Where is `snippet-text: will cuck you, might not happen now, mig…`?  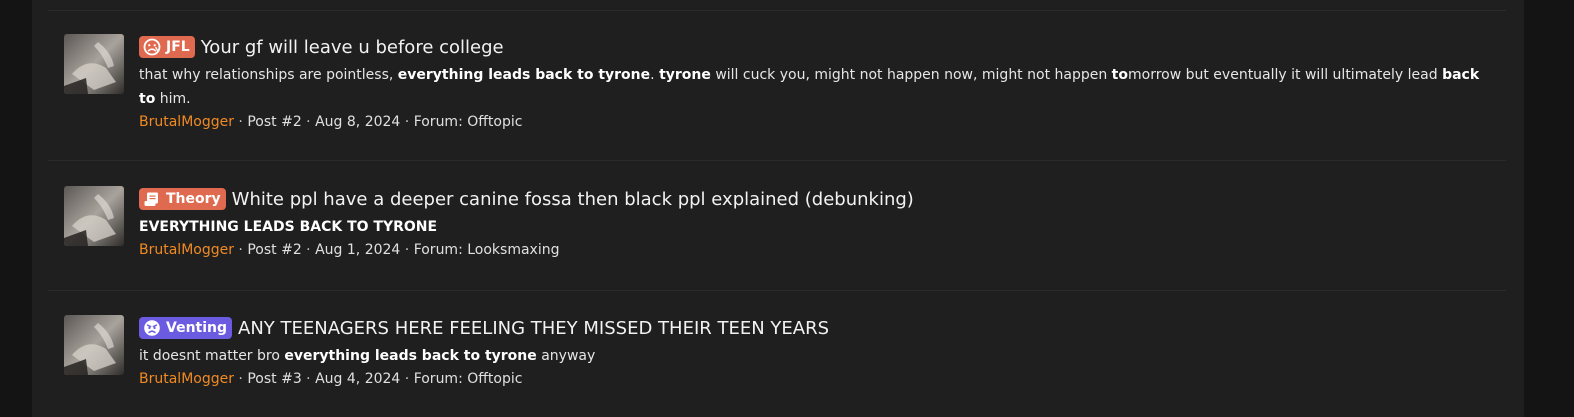
snippet-text: will cuck you, might not happen now, mig… is located at coordinates (911, 75).